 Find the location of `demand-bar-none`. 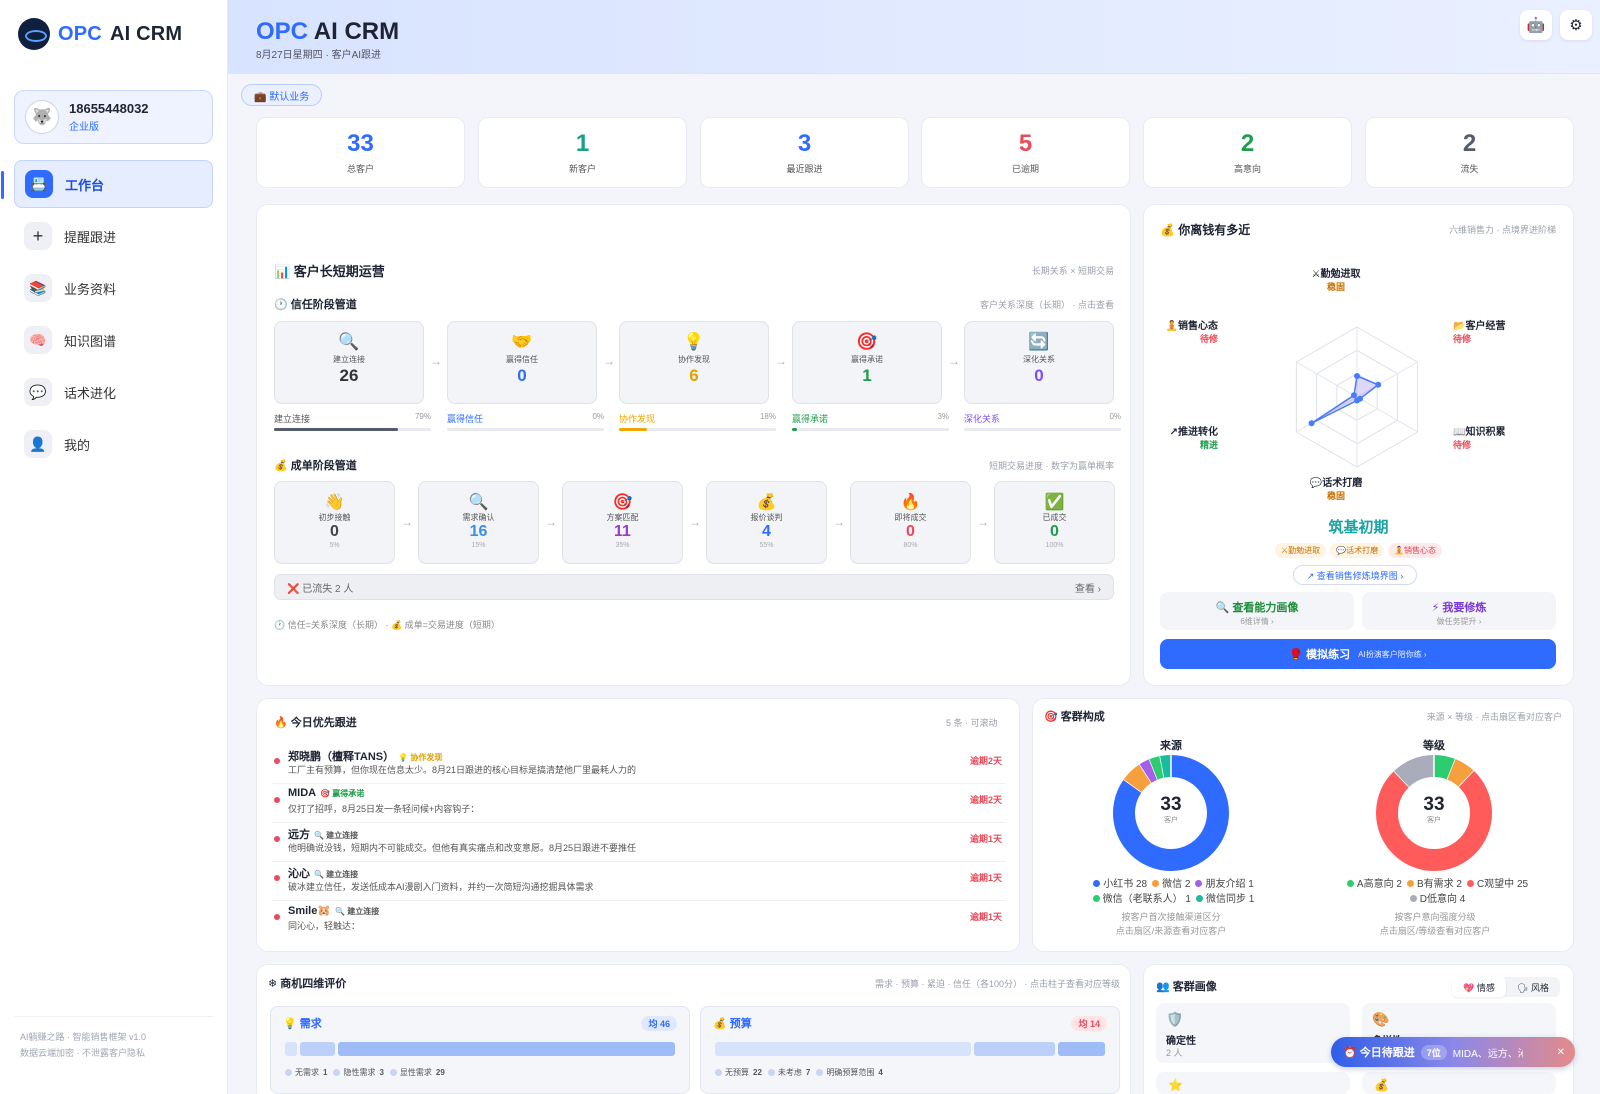

demand-bar-none is located at coordinates (291, 1049).